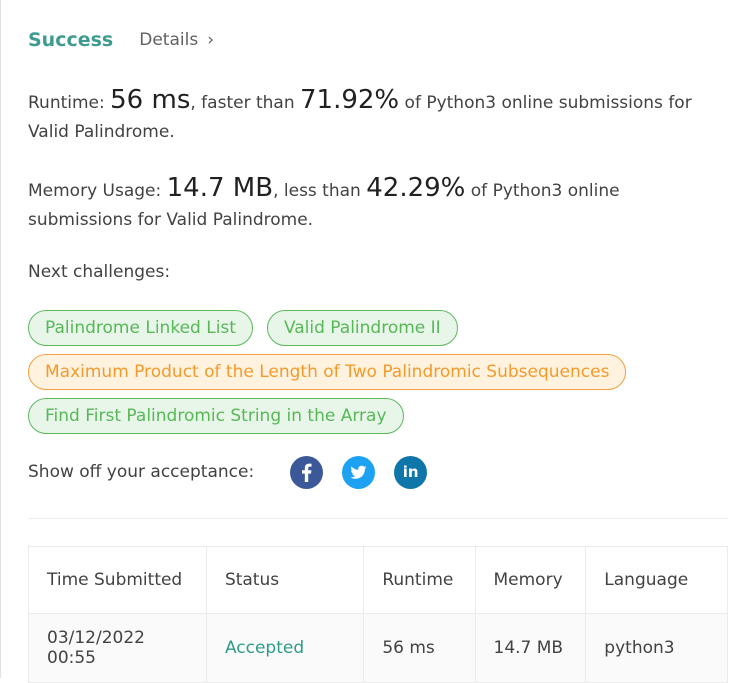  Describe the element at coordinates (121, 40) in the screenshot. I see `result-header: Success Details ›` at that location.